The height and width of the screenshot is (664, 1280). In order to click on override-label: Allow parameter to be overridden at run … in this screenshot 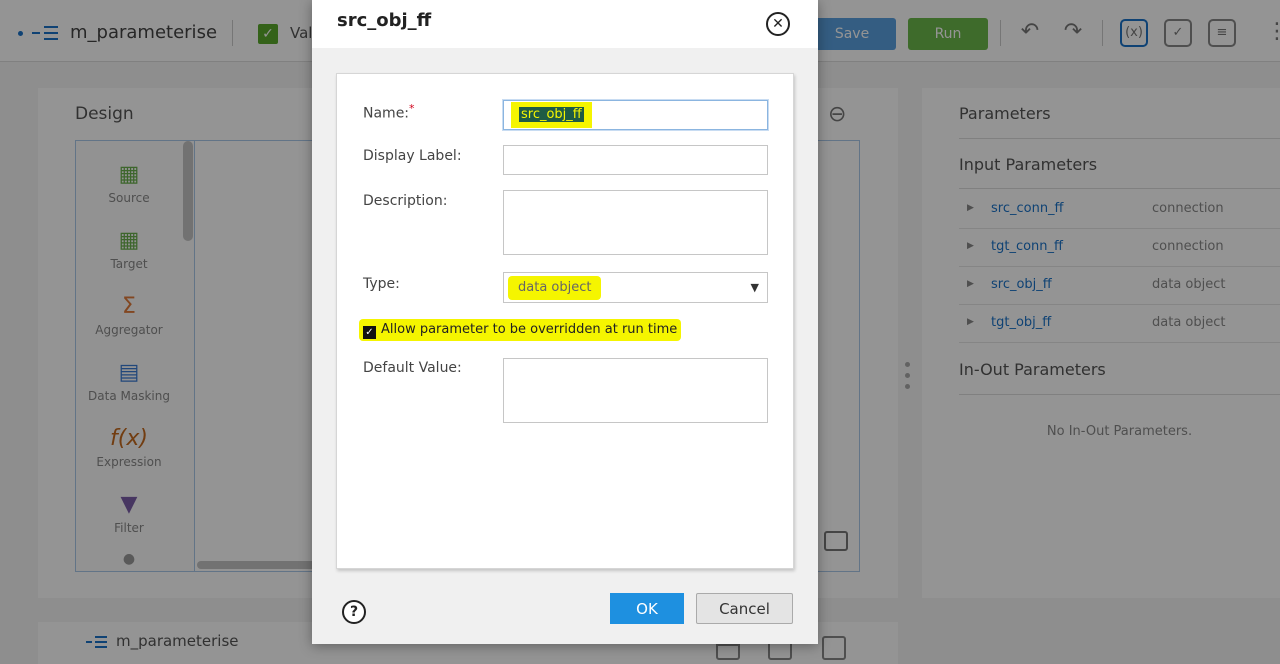, I will do `click(529, 329)`.